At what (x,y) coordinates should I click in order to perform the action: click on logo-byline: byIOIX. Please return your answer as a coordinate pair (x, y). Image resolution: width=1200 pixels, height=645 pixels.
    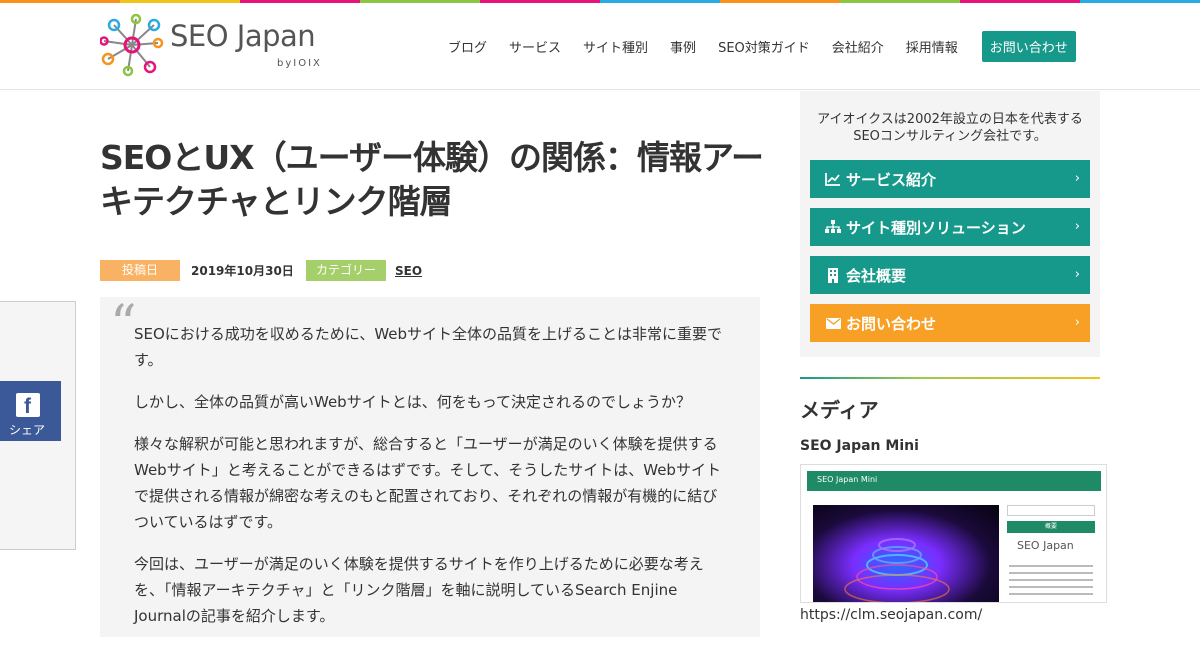
    Looking at the image, I should click on (299, 63).